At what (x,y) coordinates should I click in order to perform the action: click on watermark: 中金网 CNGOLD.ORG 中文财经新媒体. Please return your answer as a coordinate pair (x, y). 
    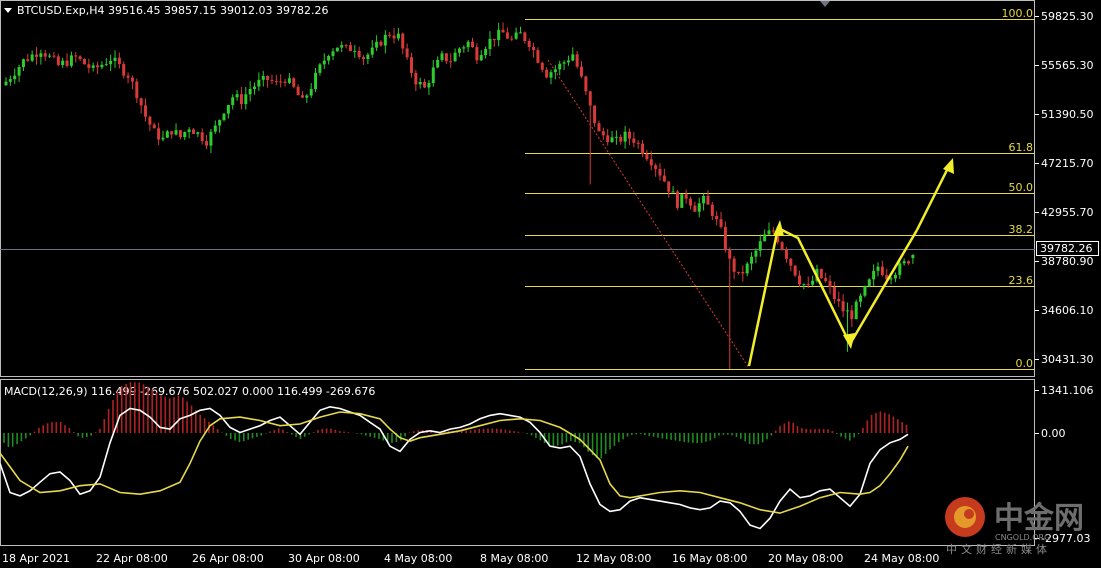
    Looking at the image, I should click on (1014, 526).